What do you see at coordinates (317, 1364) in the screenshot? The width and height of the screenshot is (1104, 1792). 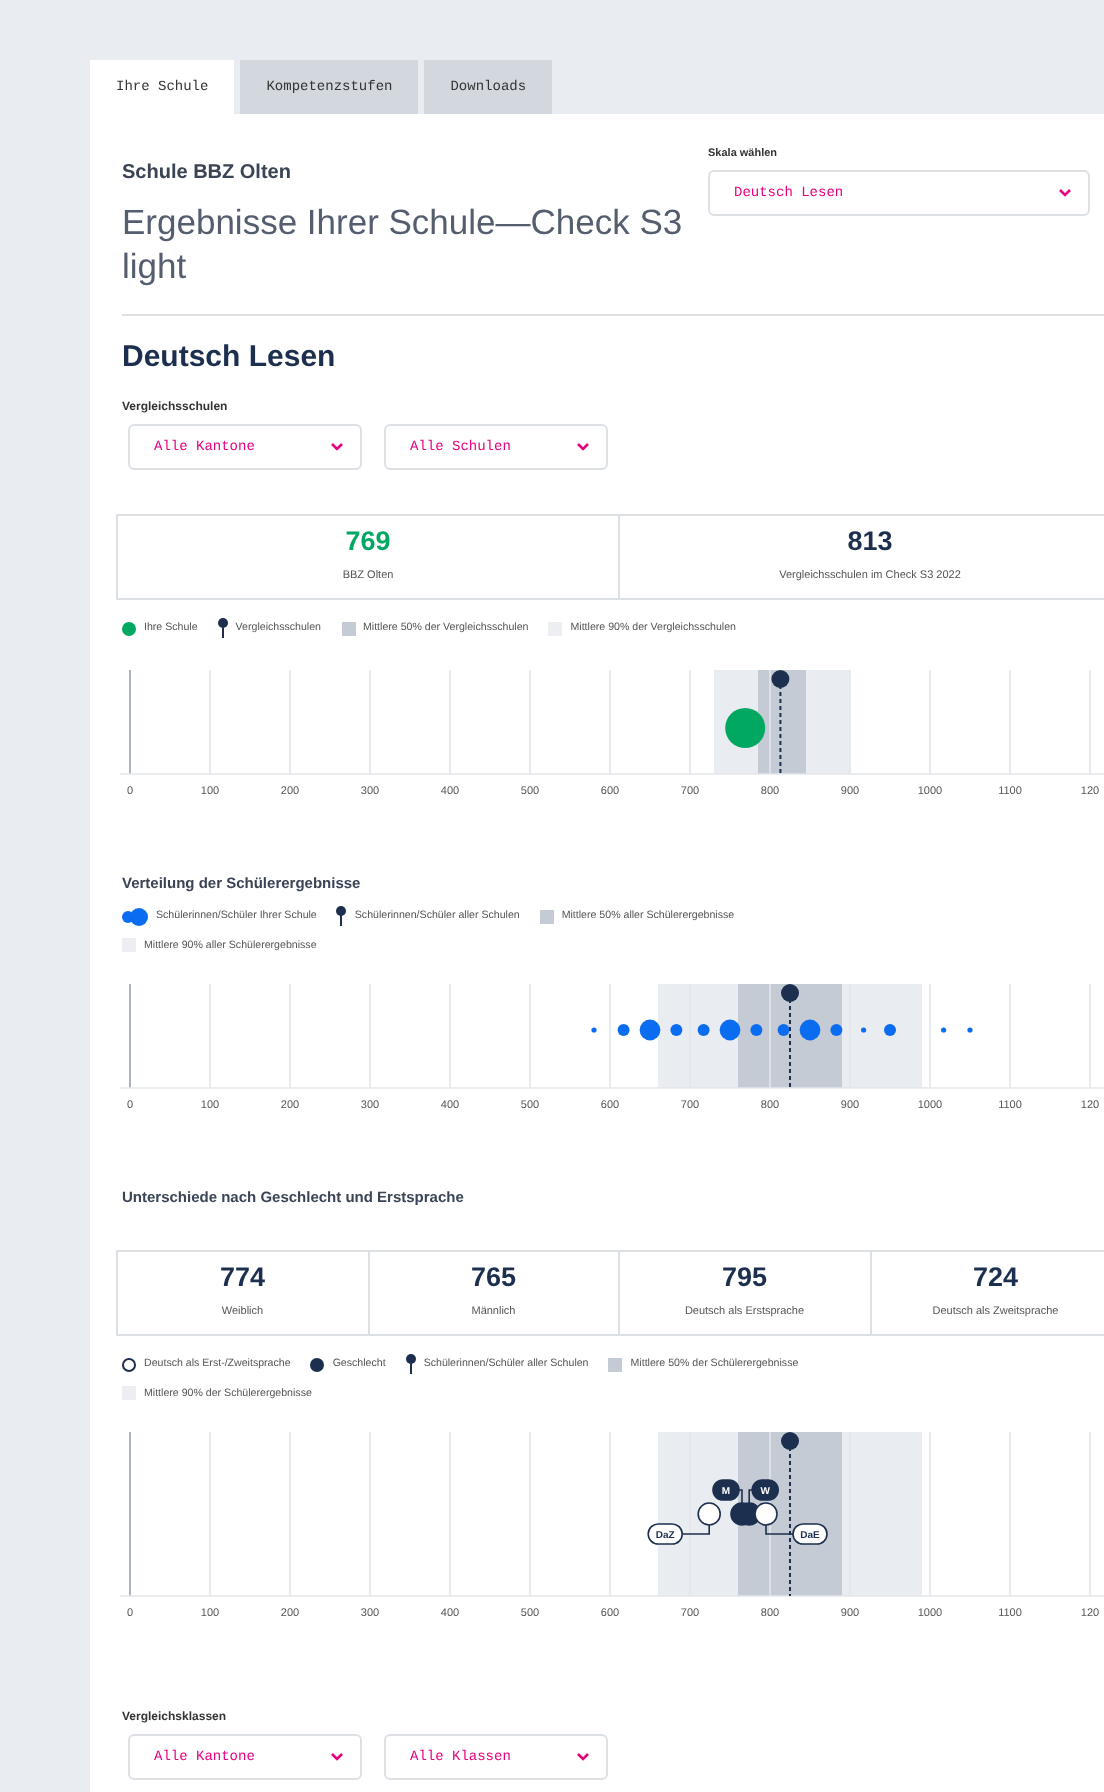 I see `disc-icon` at bounding box center [317, 1364].